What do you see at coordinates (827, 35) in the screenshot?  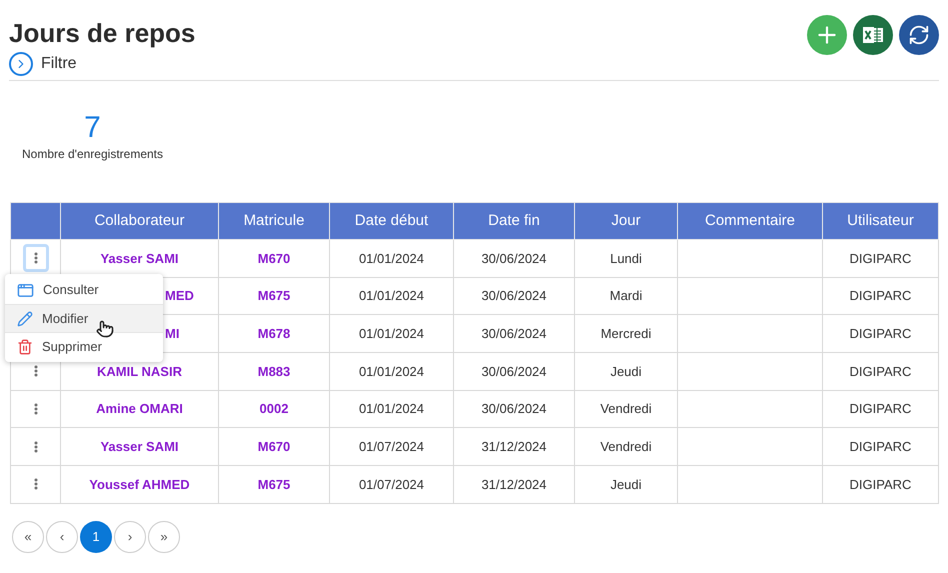 I see `add-button` at bounding box center [827, 35].